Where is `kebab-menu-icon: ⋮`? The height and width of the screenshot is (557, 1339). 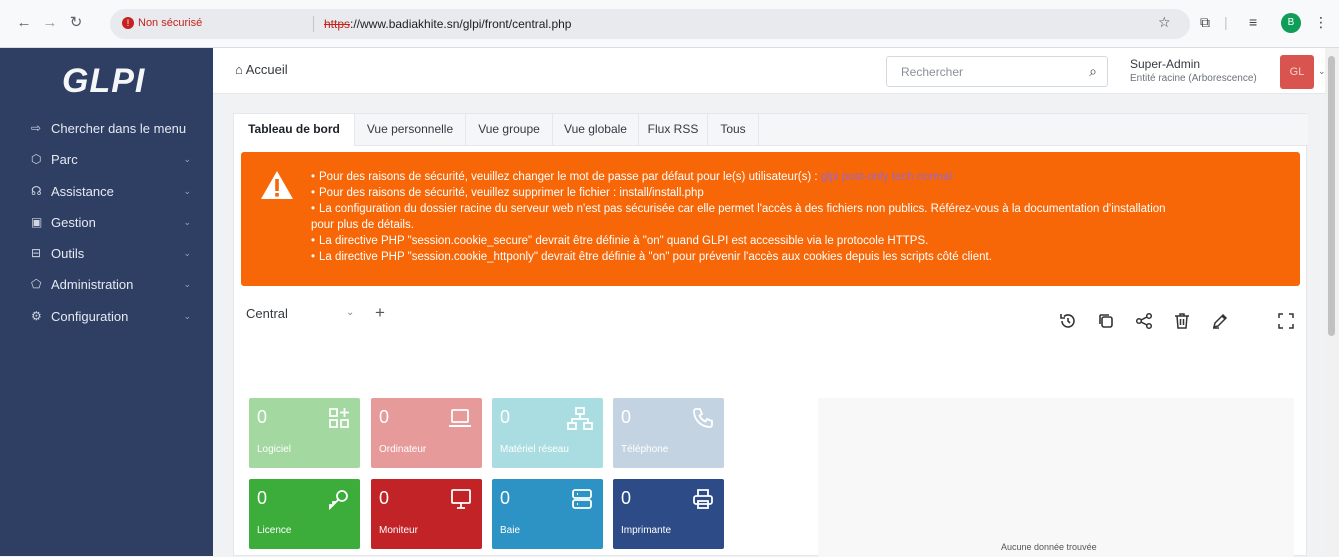 kebab-menu-icon: ⋮ is located at coordinates (1321, 22).